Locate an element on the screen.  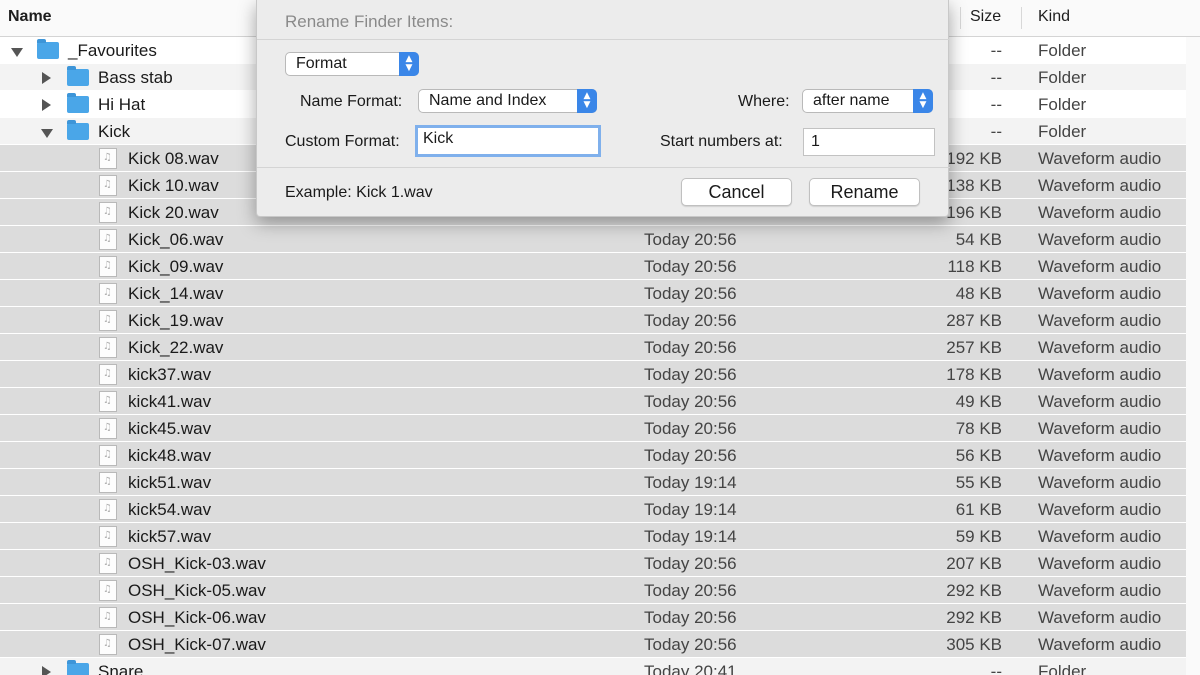
item-size: 287 KB is located at coordinates (974, 320).